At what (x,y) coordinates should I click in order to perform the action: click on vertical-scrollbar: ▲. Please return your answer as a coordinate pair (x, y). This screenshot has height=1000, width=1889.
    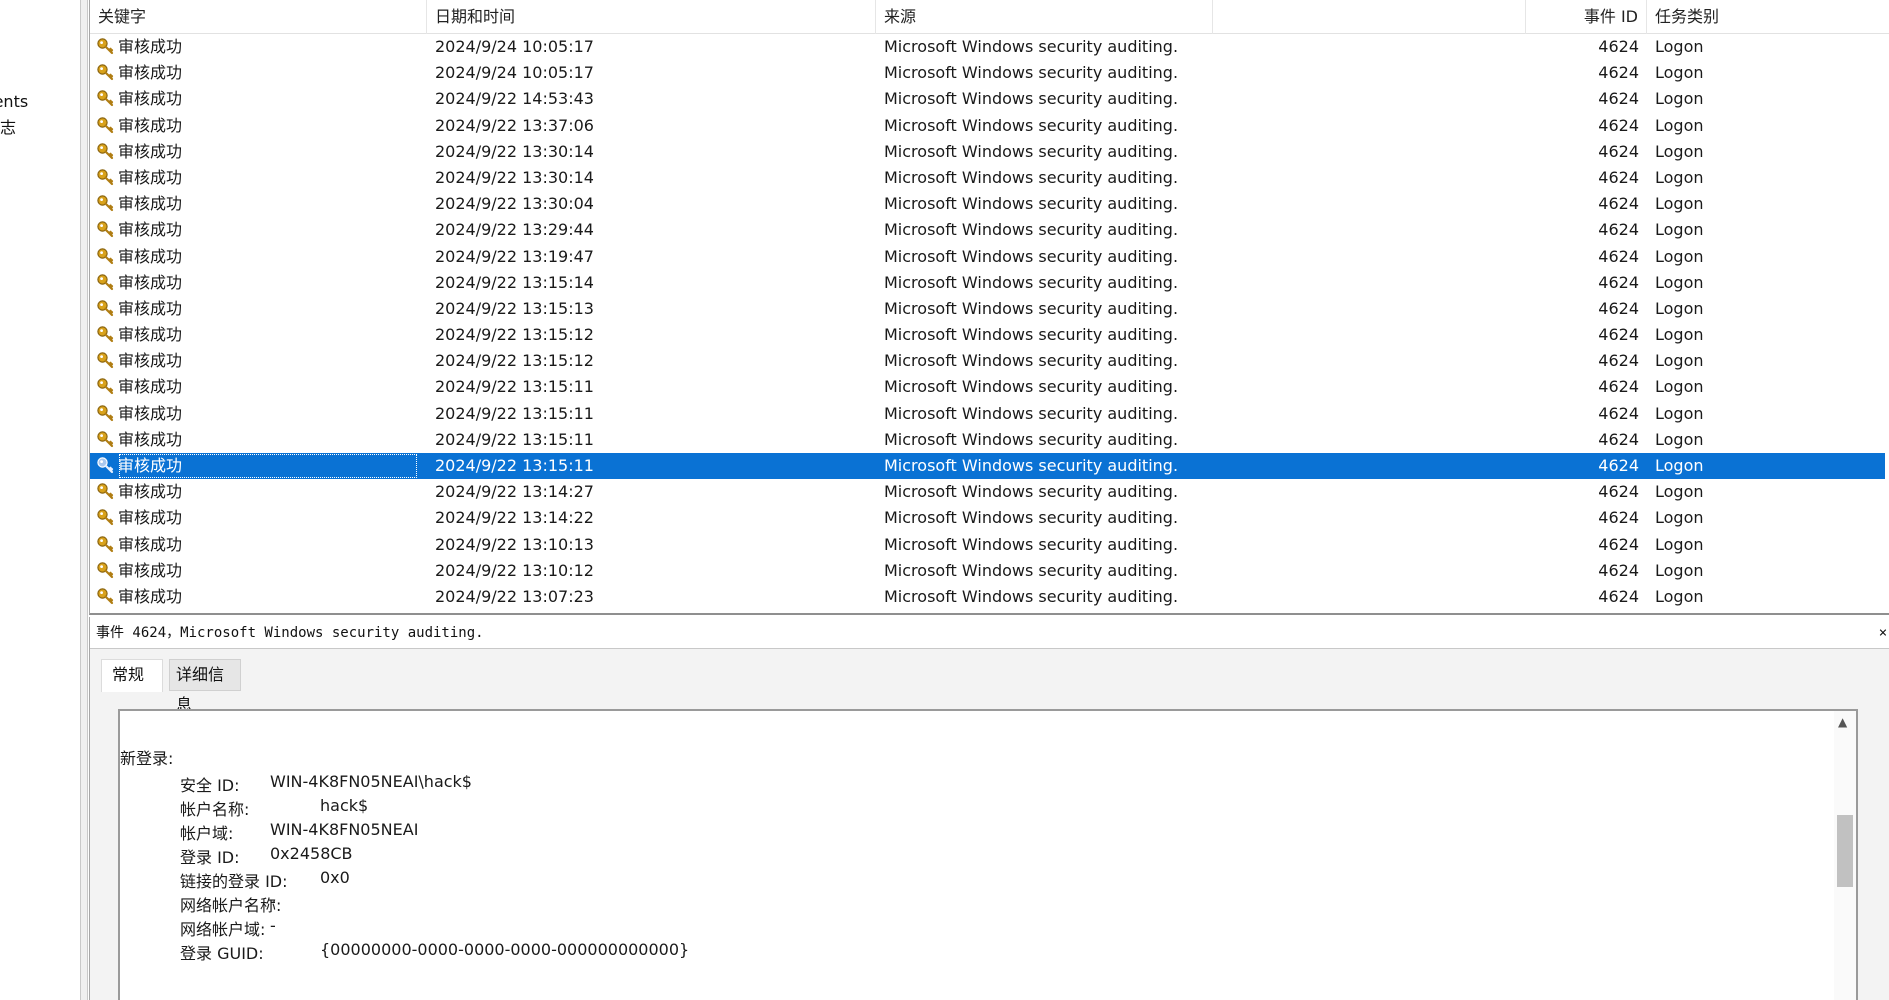
    Looking at the image, I should click on (1845, 855).